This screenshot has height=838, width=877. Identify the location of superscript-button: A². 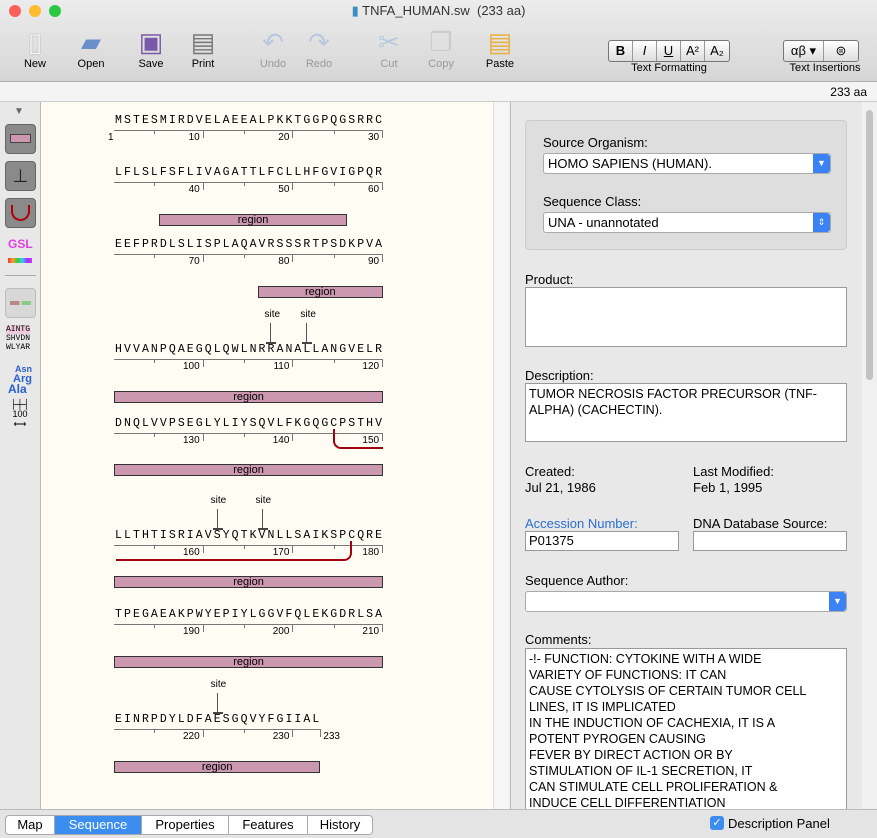
(693, 51).